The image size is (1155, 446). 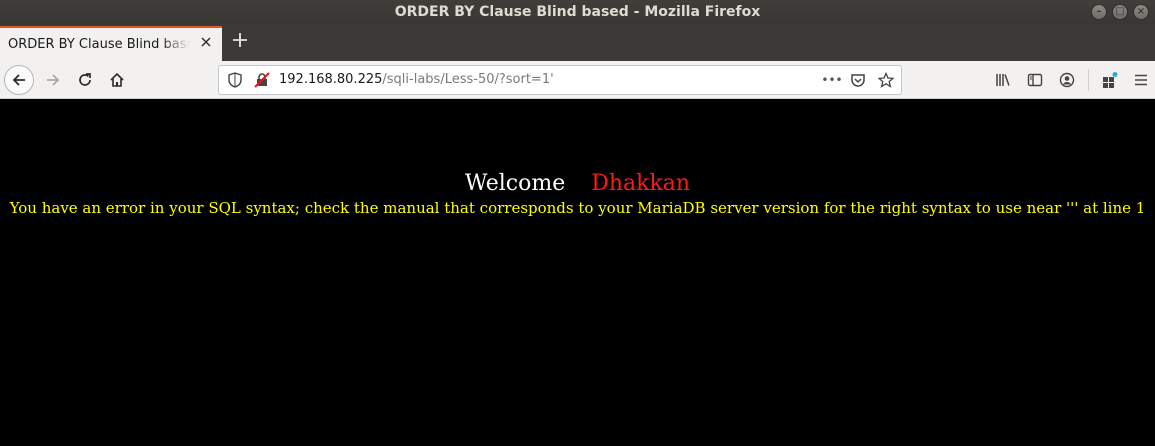 I want to click on plus-icon, so click(x=240, y=40).